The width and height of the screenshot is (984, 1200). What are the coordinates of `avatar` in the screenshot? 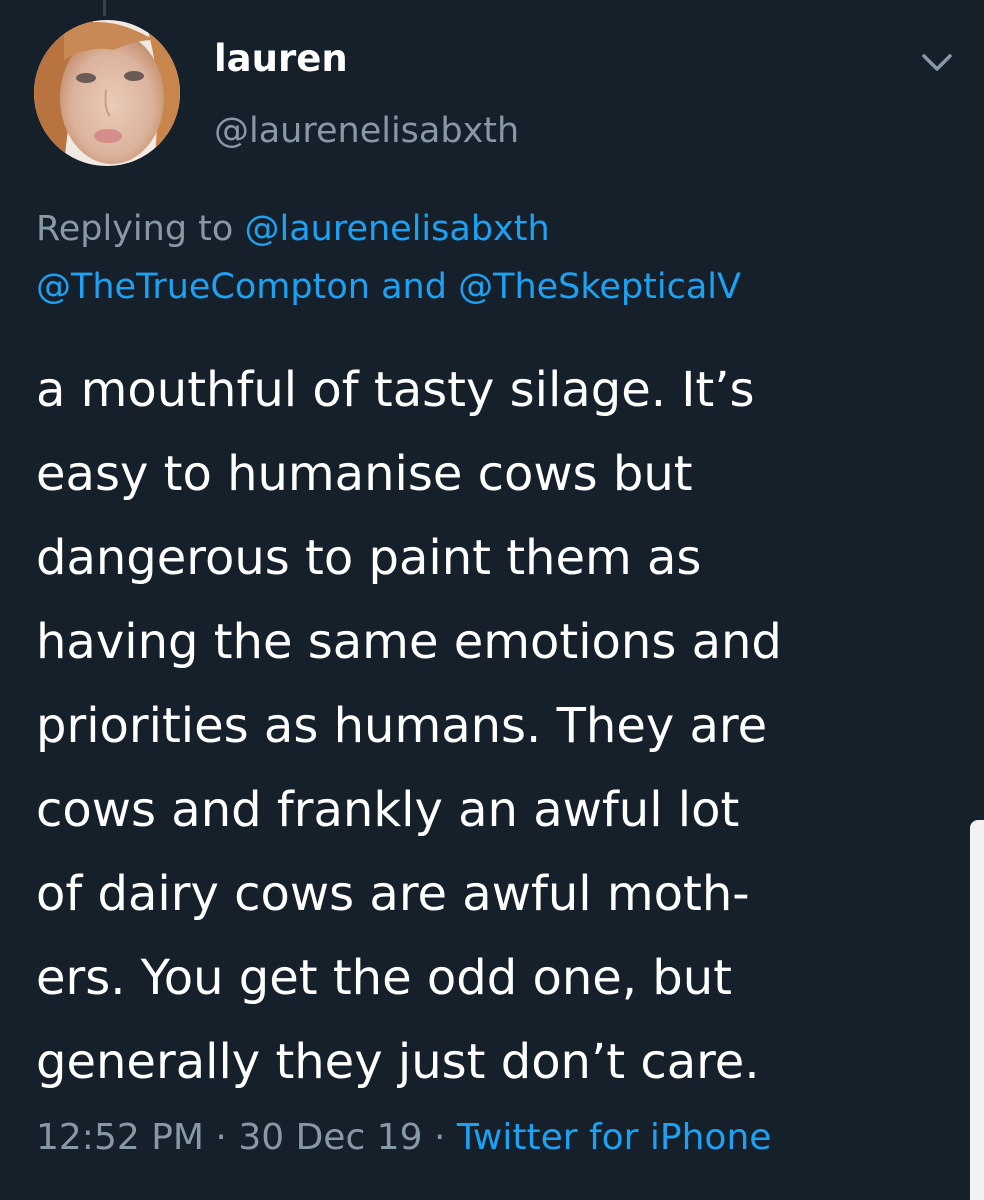 It's located at (107, 93).